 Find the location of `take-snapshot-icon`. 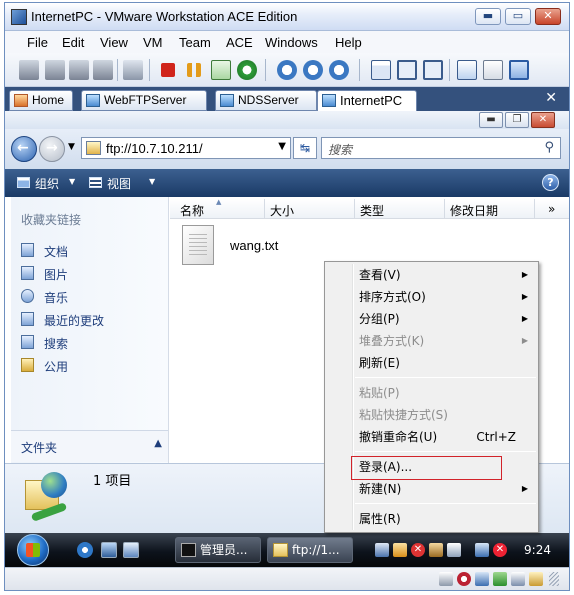

take-snapshot-icon is located at coordinates (287, 70).